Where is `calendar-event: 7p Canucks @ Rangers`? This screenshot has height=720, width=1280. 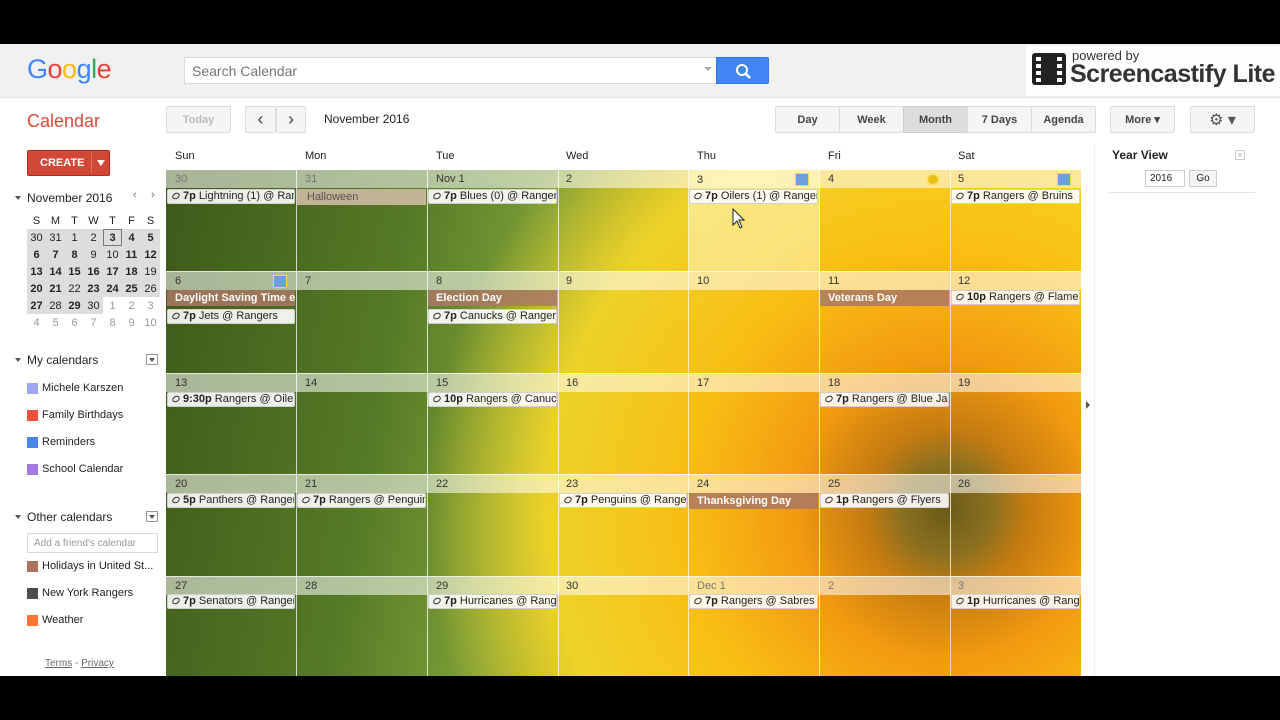 calendar-event: 7p Canucks @ Rangers is located at coordinates (492, 316).